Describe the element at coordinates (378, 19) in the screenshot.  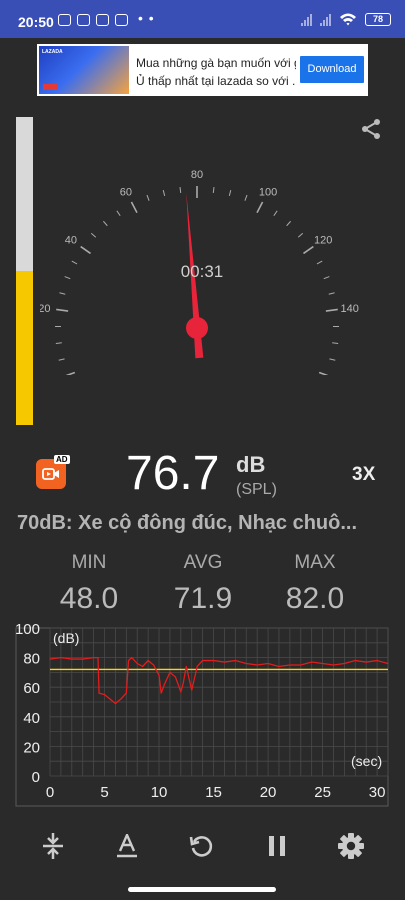
I see `battery-icon: 78` at that location.